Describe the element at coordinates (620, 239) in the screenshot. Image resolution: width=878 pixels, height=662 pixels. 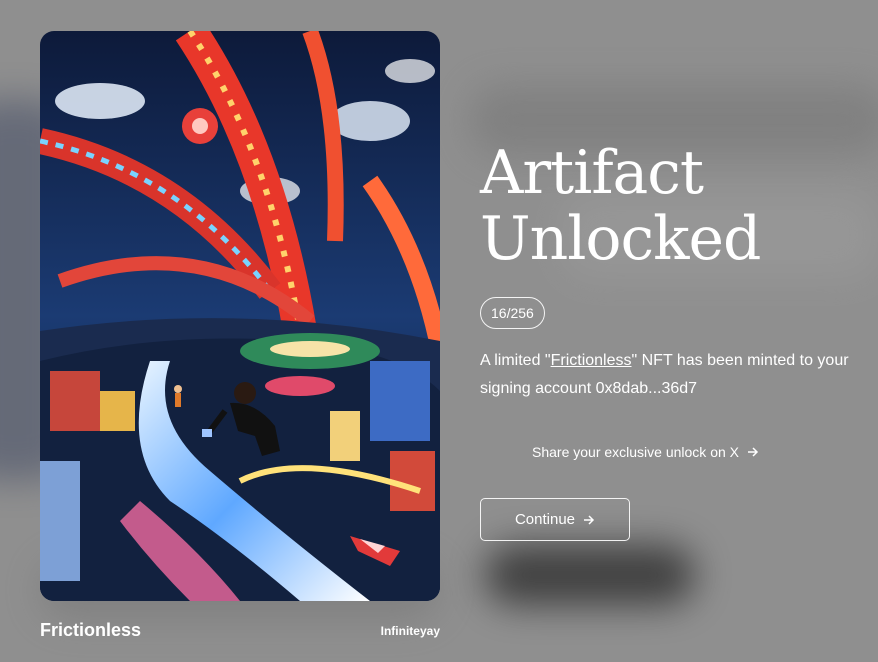
I see `page-title-line2: Unlocked` at that location.